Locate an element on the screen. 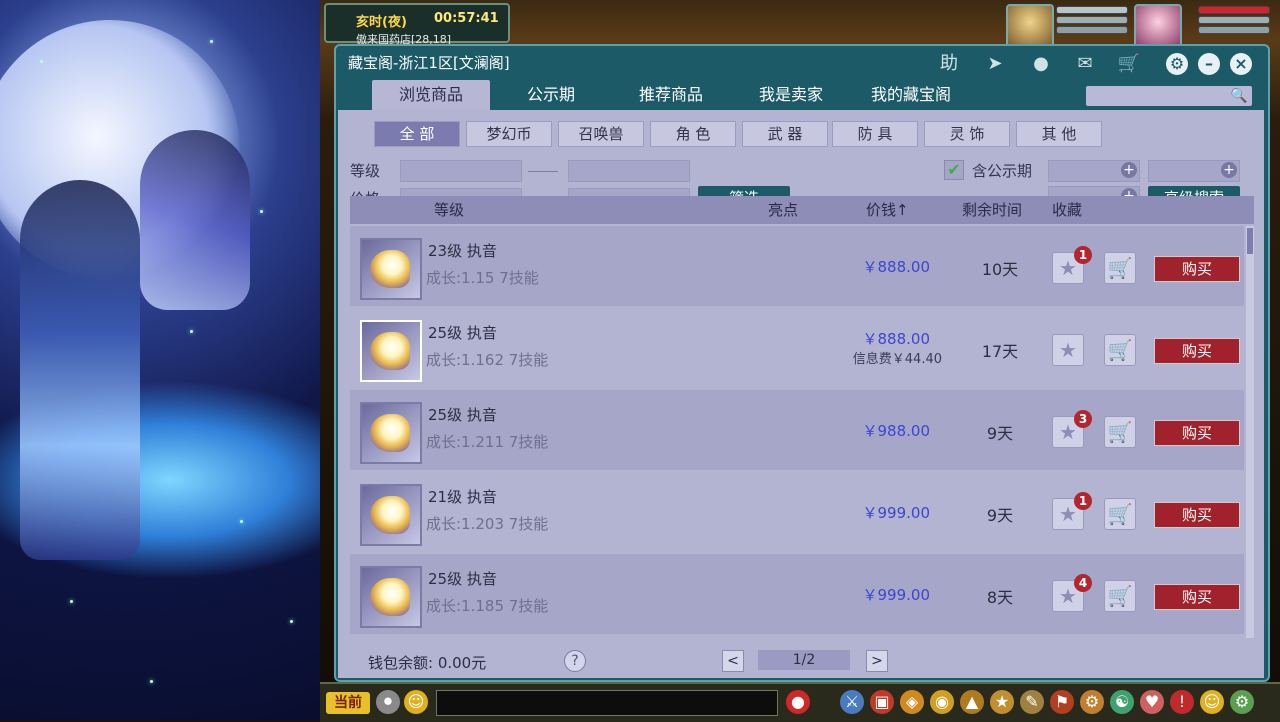  tab-public-period: 公示期 is located at coordinates (551, 95).